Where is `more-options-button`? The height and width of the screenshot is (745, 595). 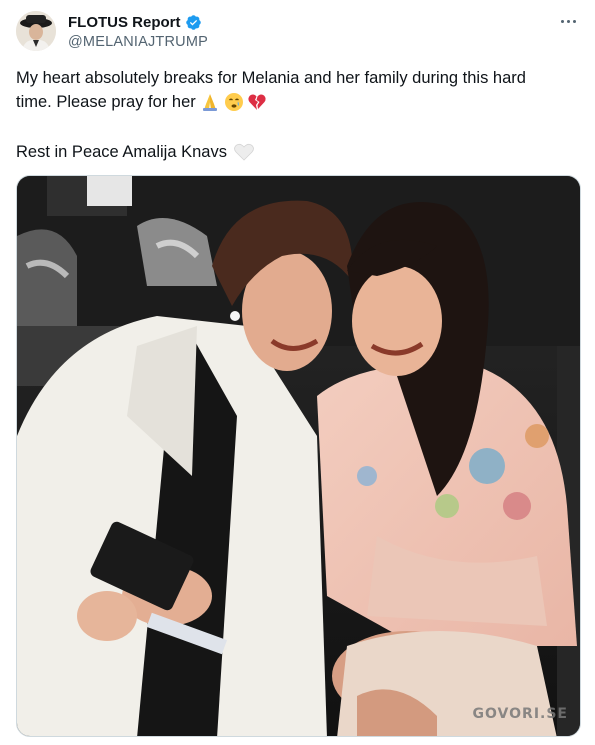 more-options-button is located at coordinates (568, 21).